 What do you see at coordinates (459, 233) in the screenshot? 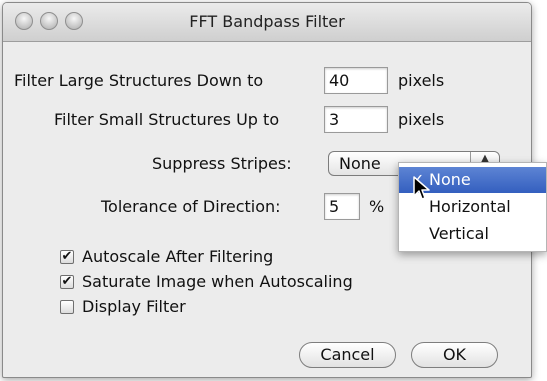
I see `menu-item-label: Vertical` at bounding box center [459, 233].